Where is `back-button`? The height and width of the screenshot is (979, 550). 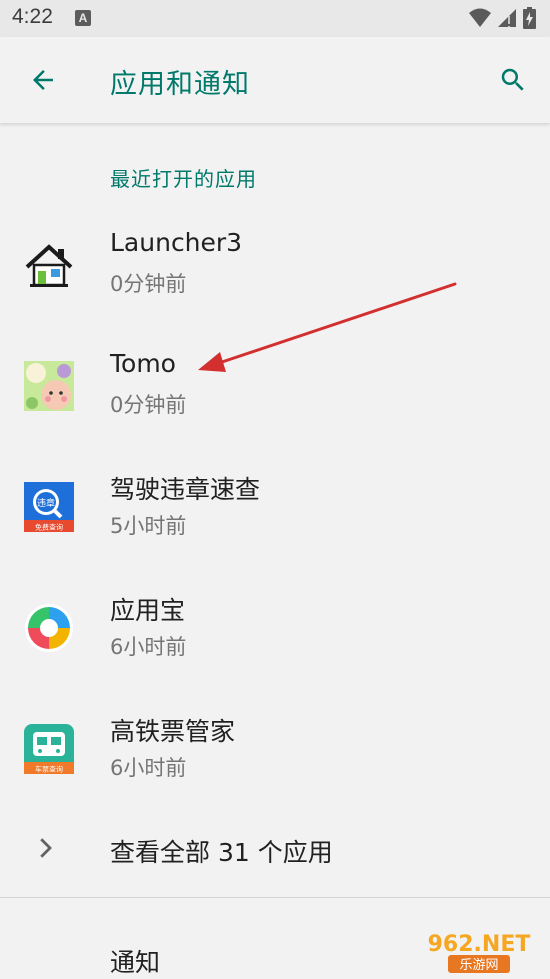 back-button is located at coordinates (43, 80).